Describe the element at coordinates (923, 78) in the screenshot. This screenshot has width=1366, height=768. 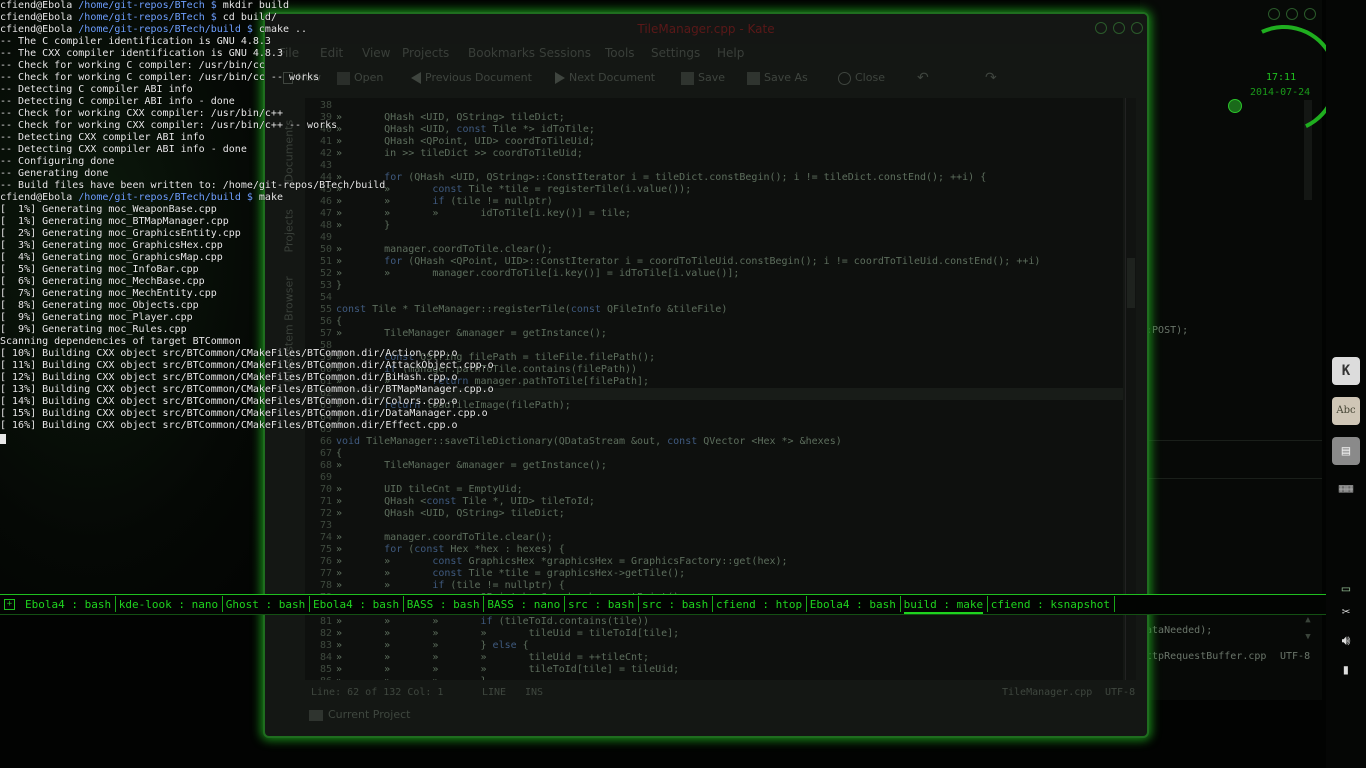
I see `undo-icon: ↶` at that location.